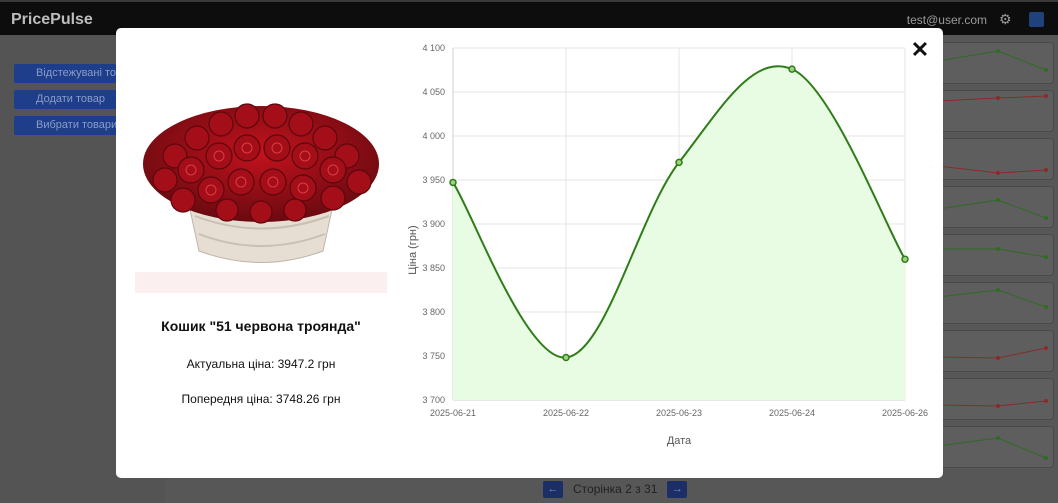 The width and height of the screenshot is (1058, 503). Describe the element at coordinates (679, 413) in the screenshot. I see `x-tick-label: 2025-06-23` at that location.